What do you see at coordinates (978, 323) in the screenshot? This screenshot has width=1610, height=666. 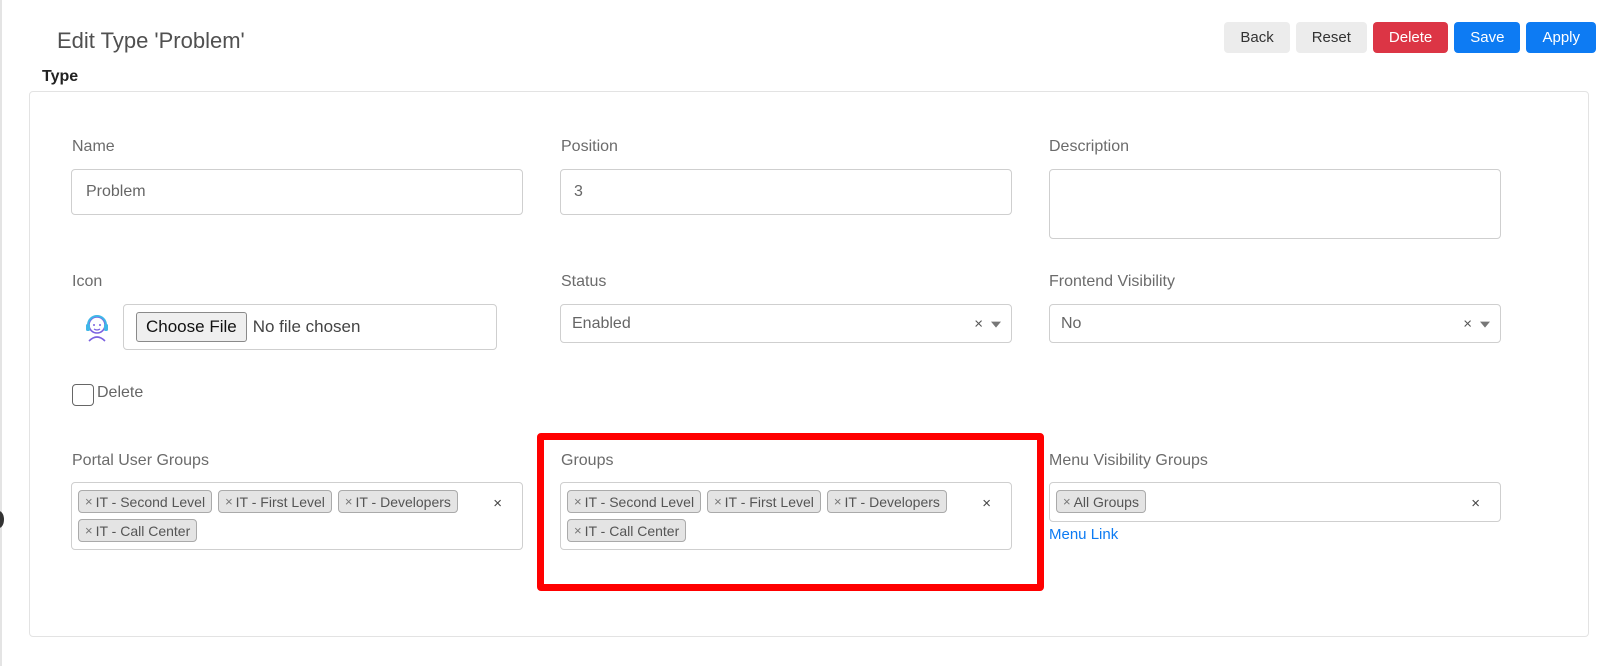 I see `status-clear-icon: ×` at bounding box center [978, 323].